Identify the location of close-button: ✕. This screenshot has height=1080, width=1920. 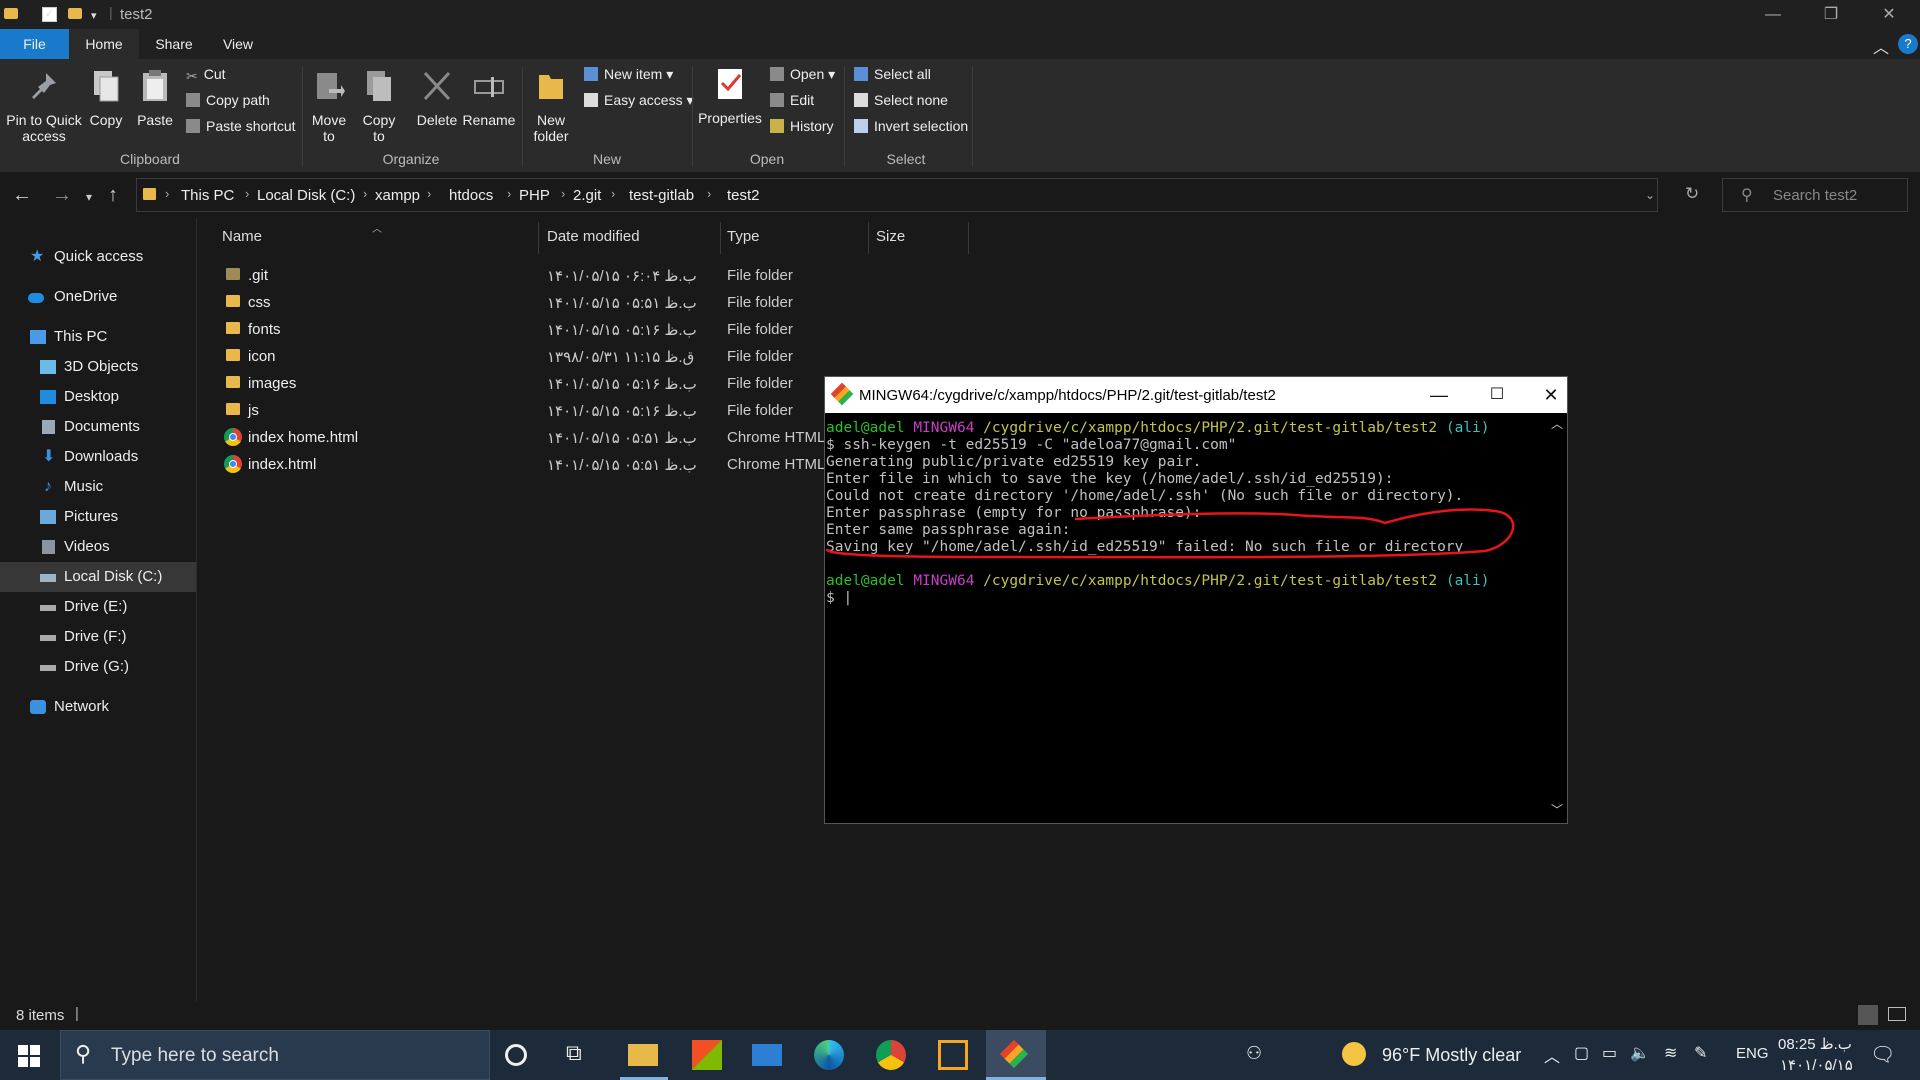
(1889, 14).